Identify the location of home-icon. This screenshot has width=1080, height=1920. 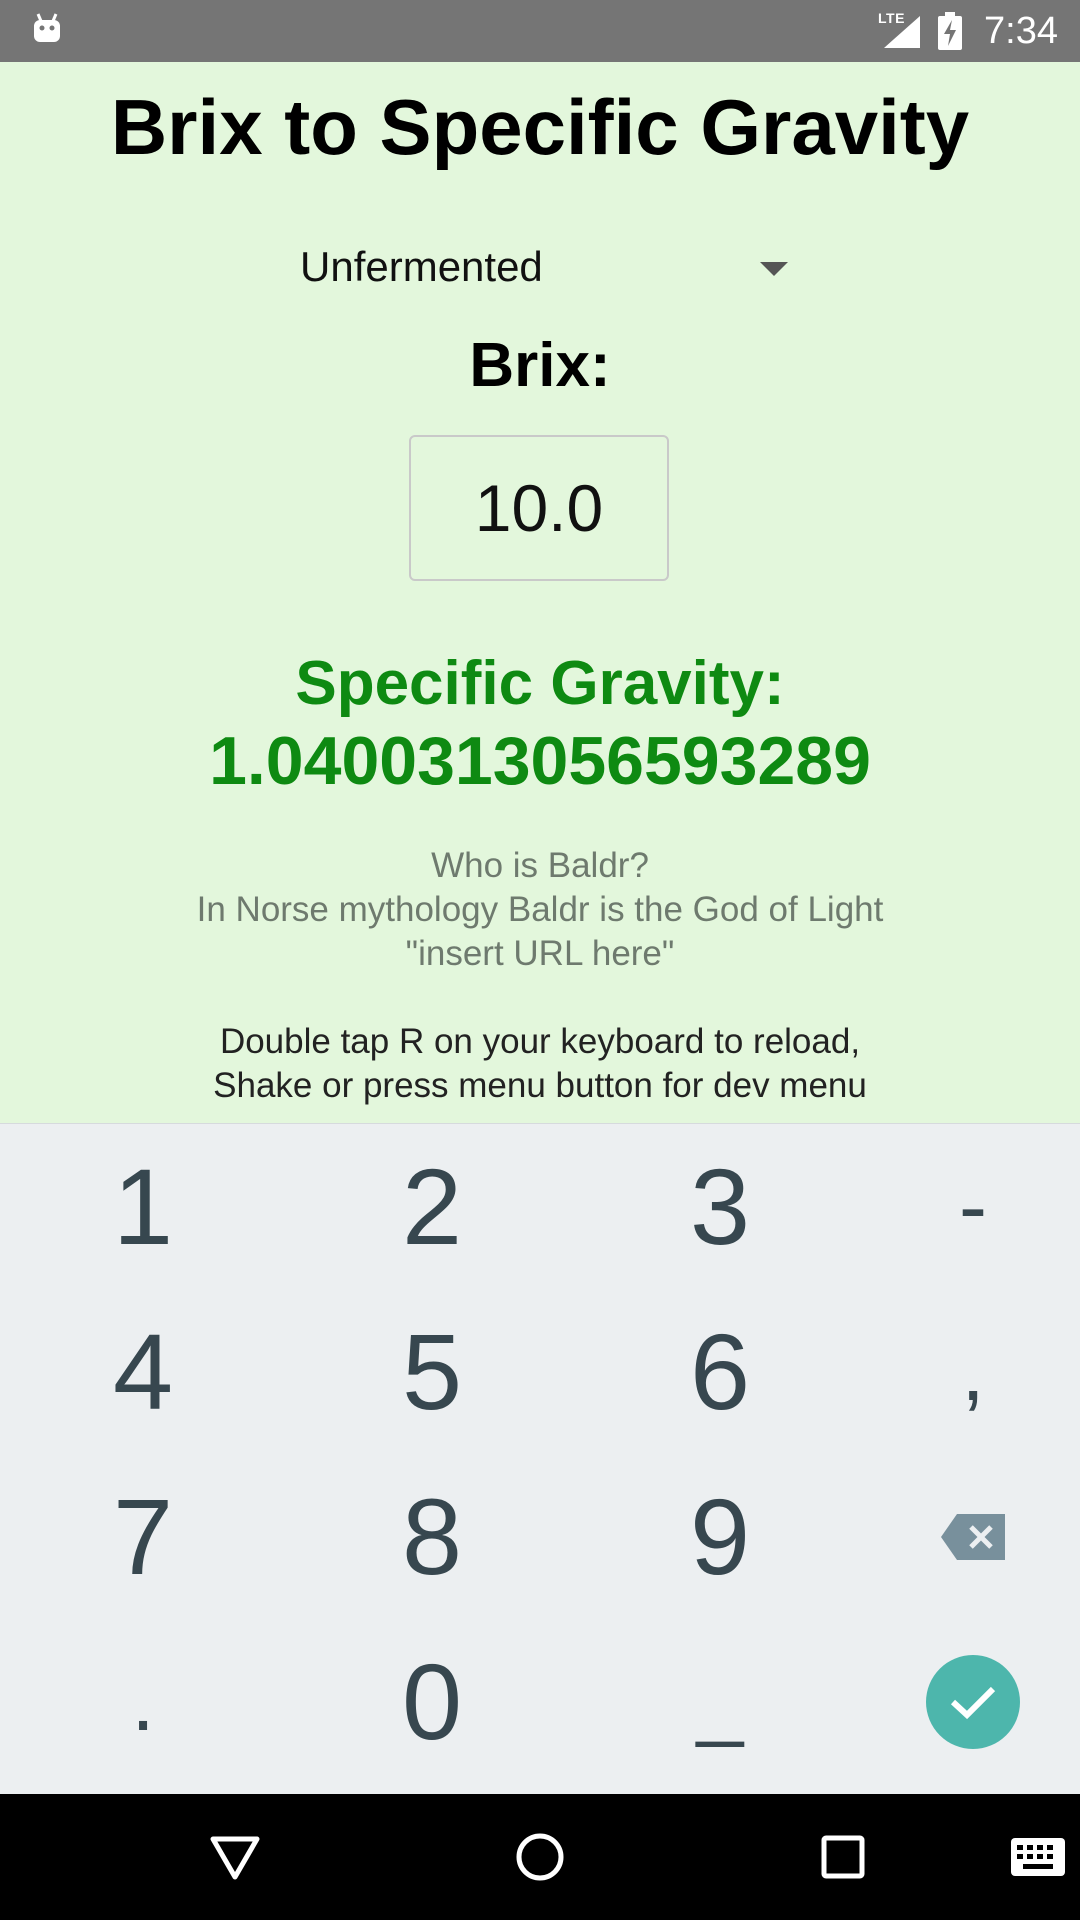
(540, 1857).